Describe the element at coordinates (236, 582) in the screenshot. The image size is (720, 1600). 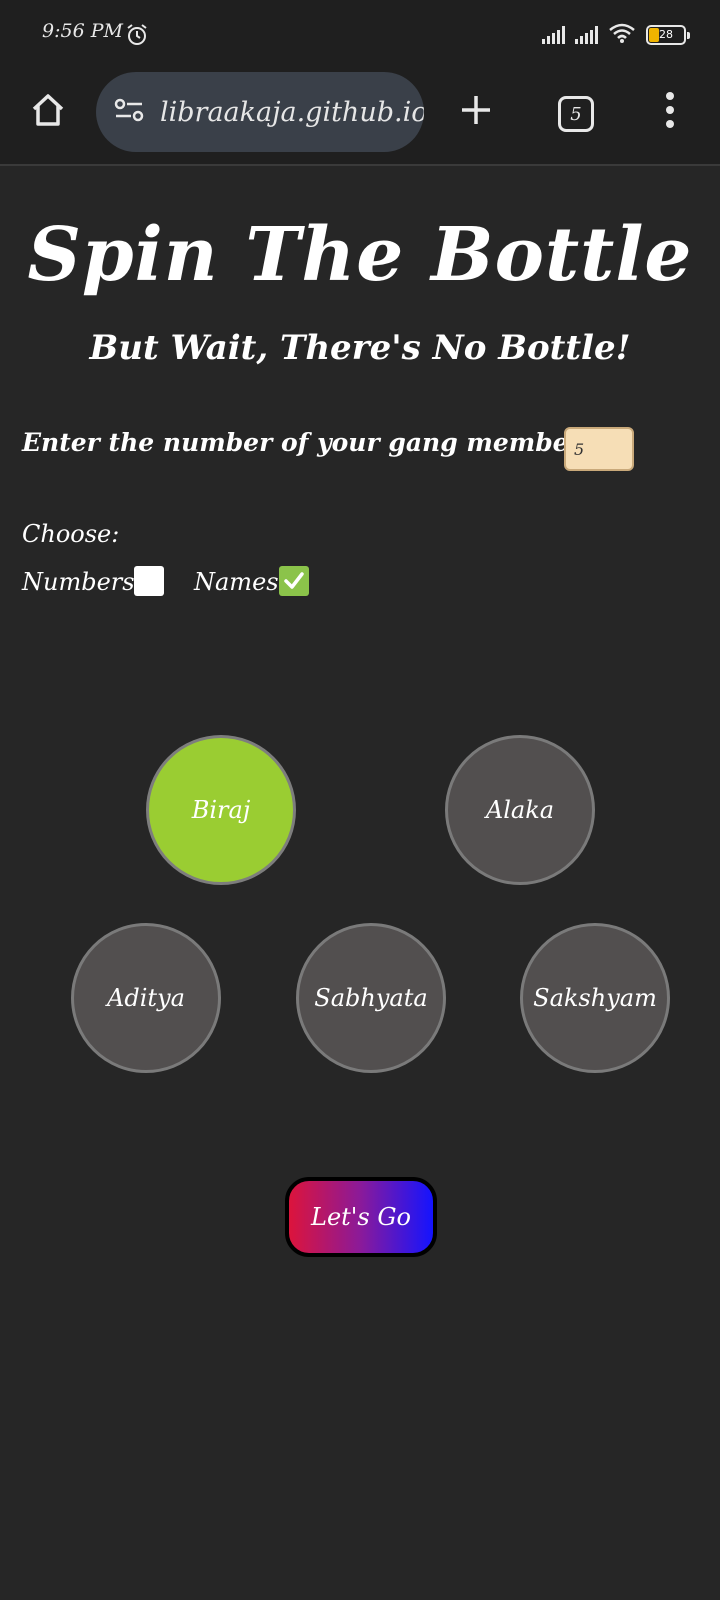
I see `names-option-label: Names` at that location.